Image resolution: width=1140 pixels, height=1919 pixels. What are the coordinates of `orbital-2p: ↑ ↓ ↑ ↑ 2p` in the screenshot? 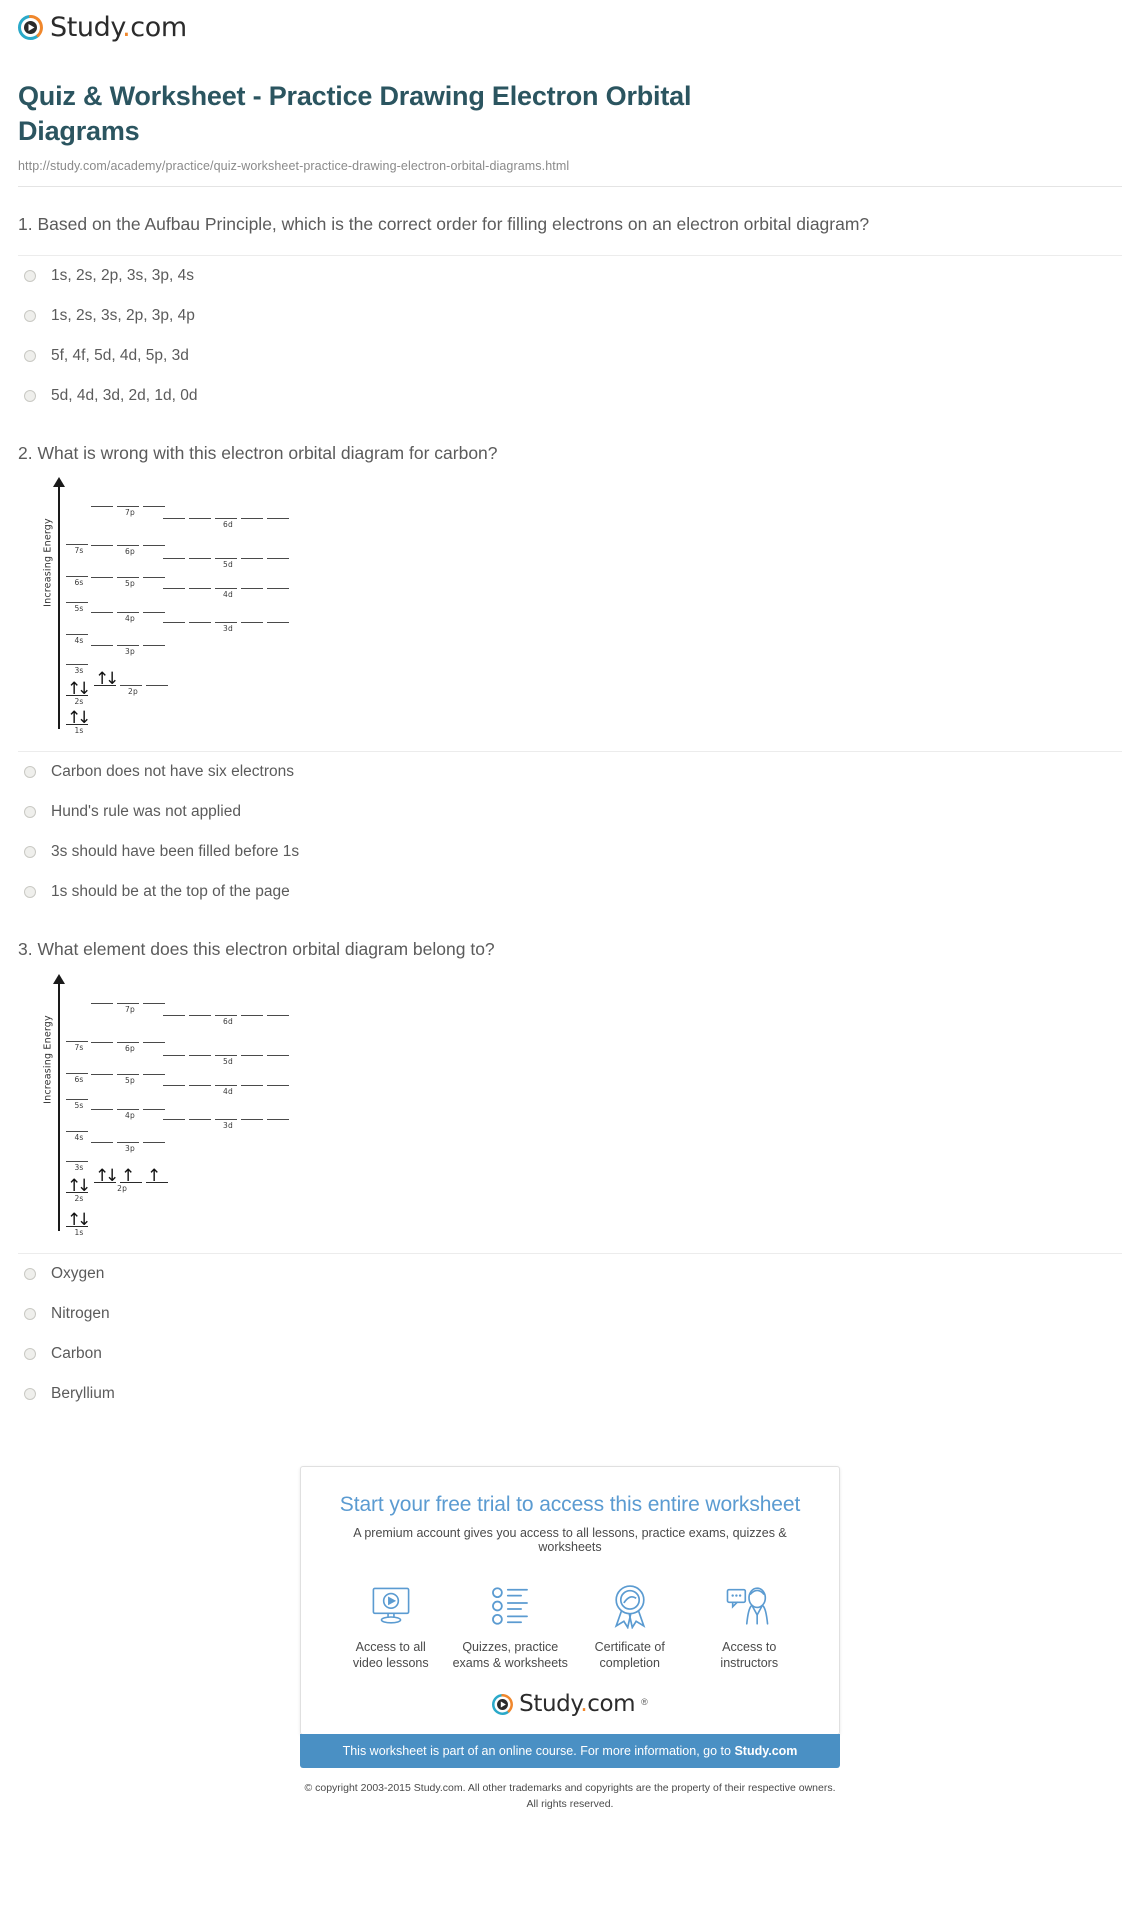 It's located at (133, 1179).